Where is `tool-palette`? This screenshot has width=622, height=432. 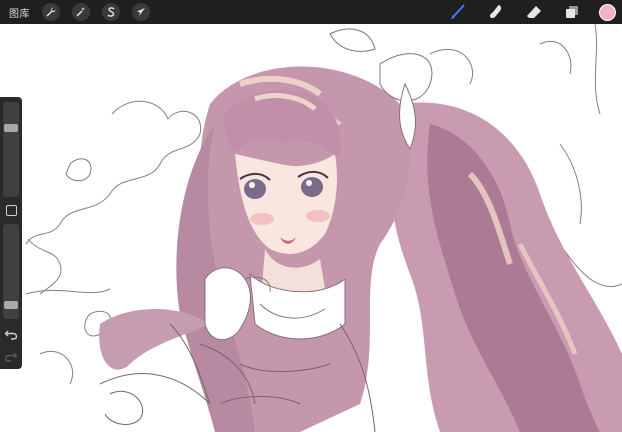
tool-palette is located at coordinates (534, 12).